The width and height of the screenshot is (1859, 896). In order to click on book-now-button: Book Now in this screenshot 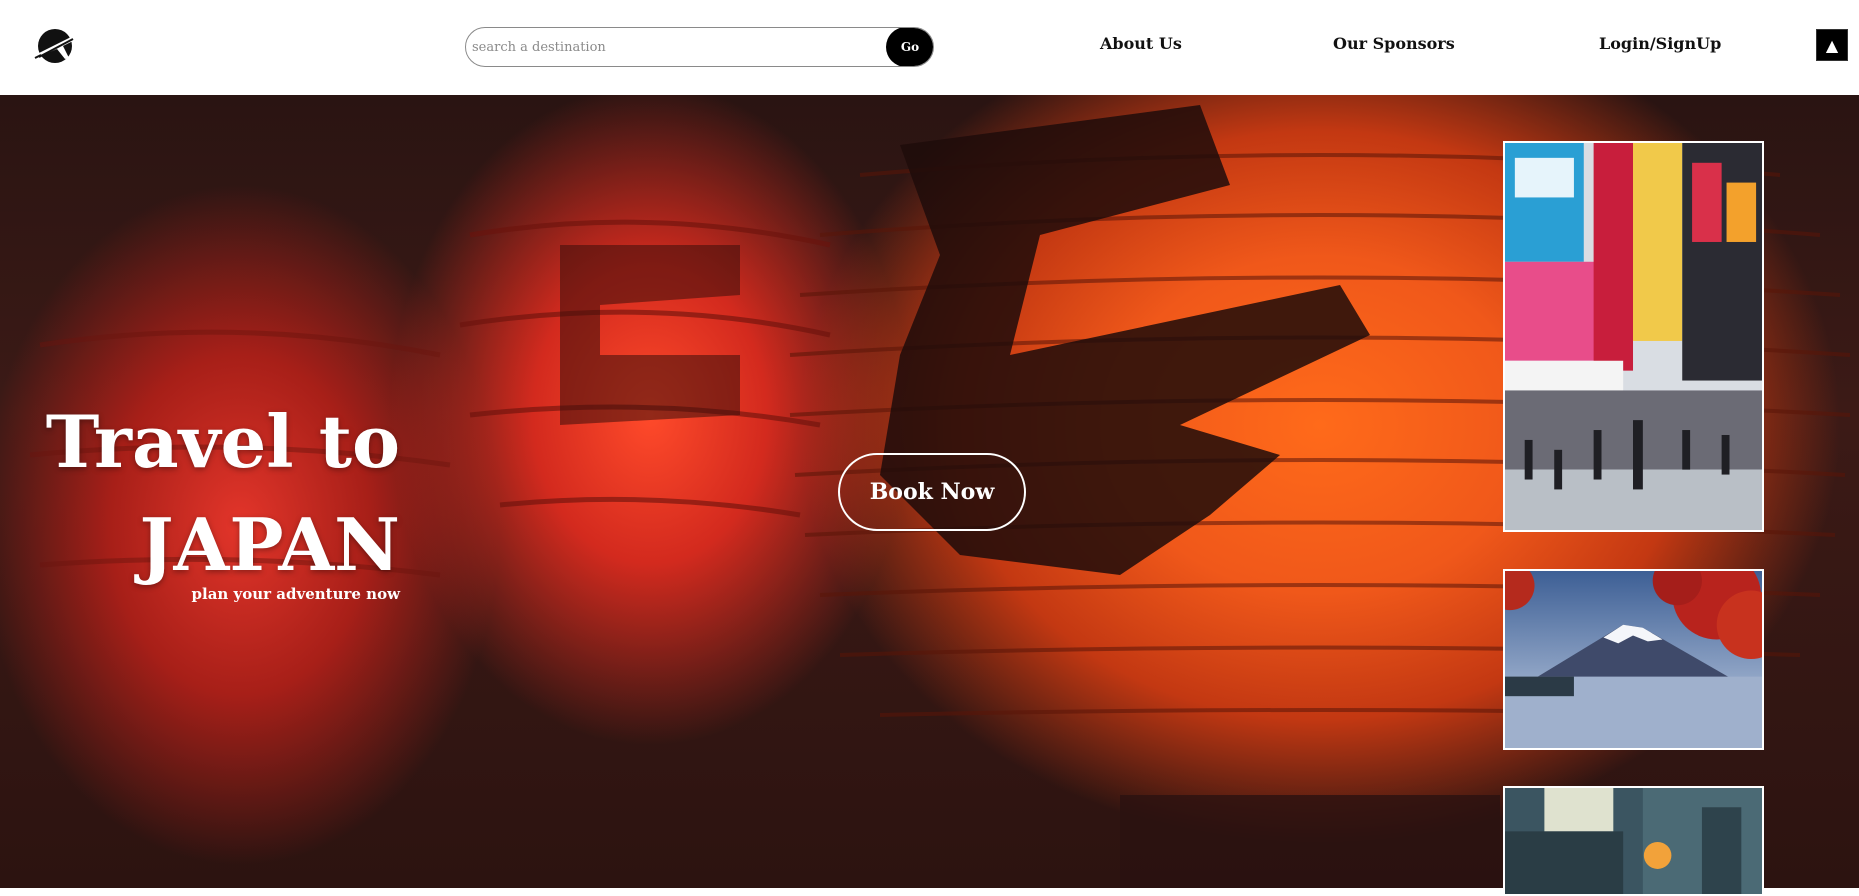, I will do `click(932, 492)`.